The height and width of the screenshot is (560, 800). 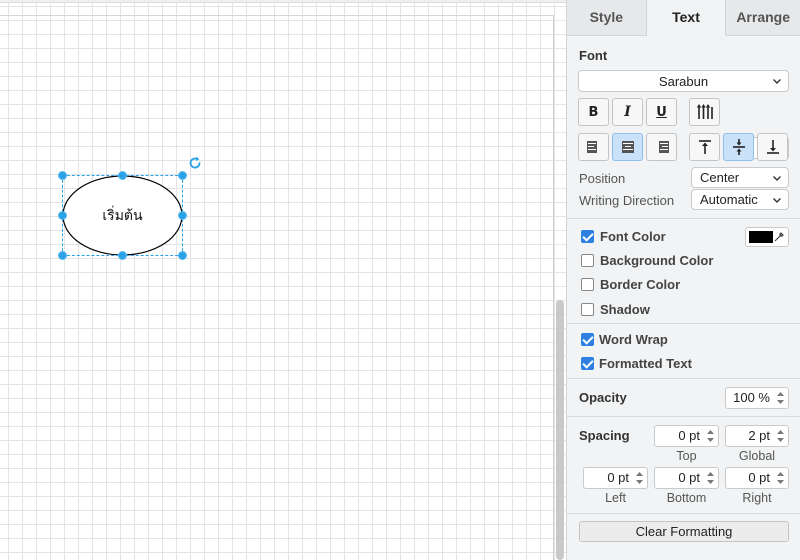 I want to click on spacing-right-label: Right, so click(x=757, y=498).